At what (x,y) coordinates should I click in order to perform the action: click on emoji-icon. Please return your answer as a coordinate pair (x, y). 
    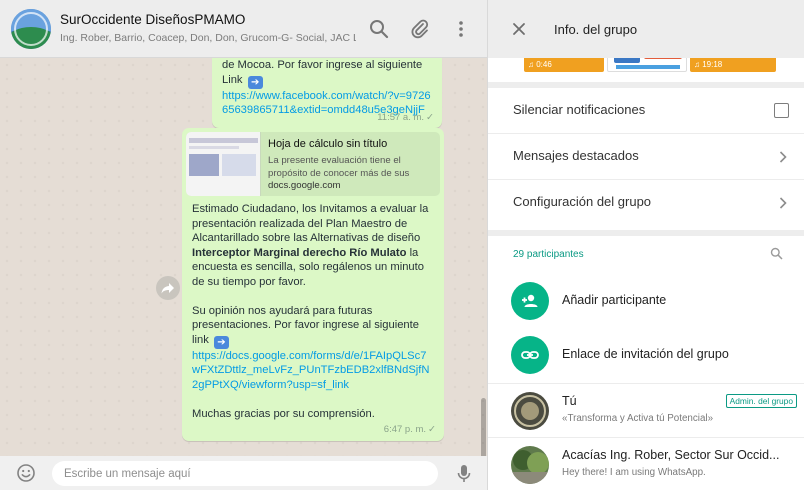
    Looking at the image, I should click on (26, 473).